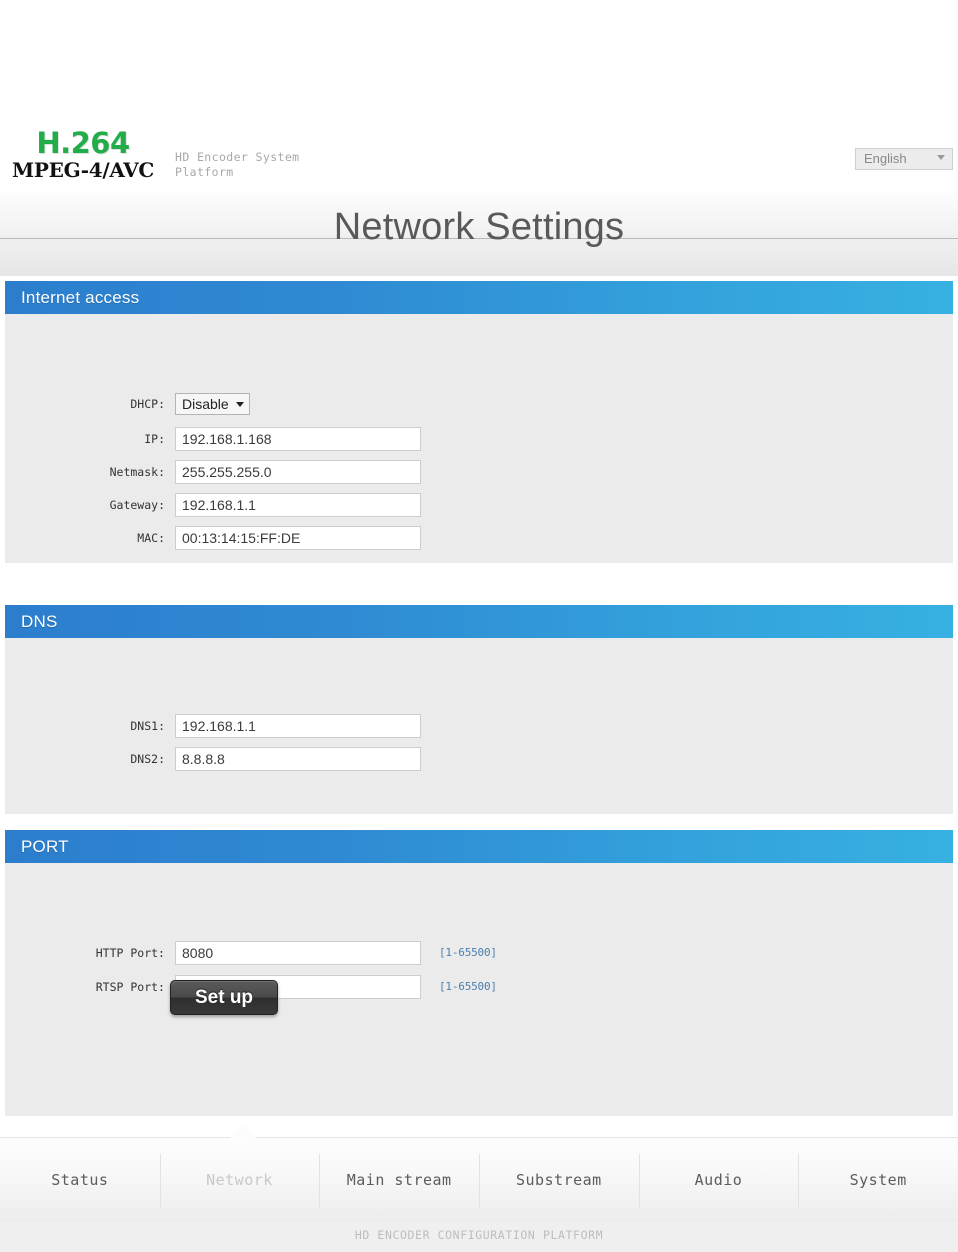 The image size is (958, 1252). What do you see at coordinates (204, 172) in the screenshot?
I see `brand-subtitle-line2: Platform` at bounding box center [204, 172].